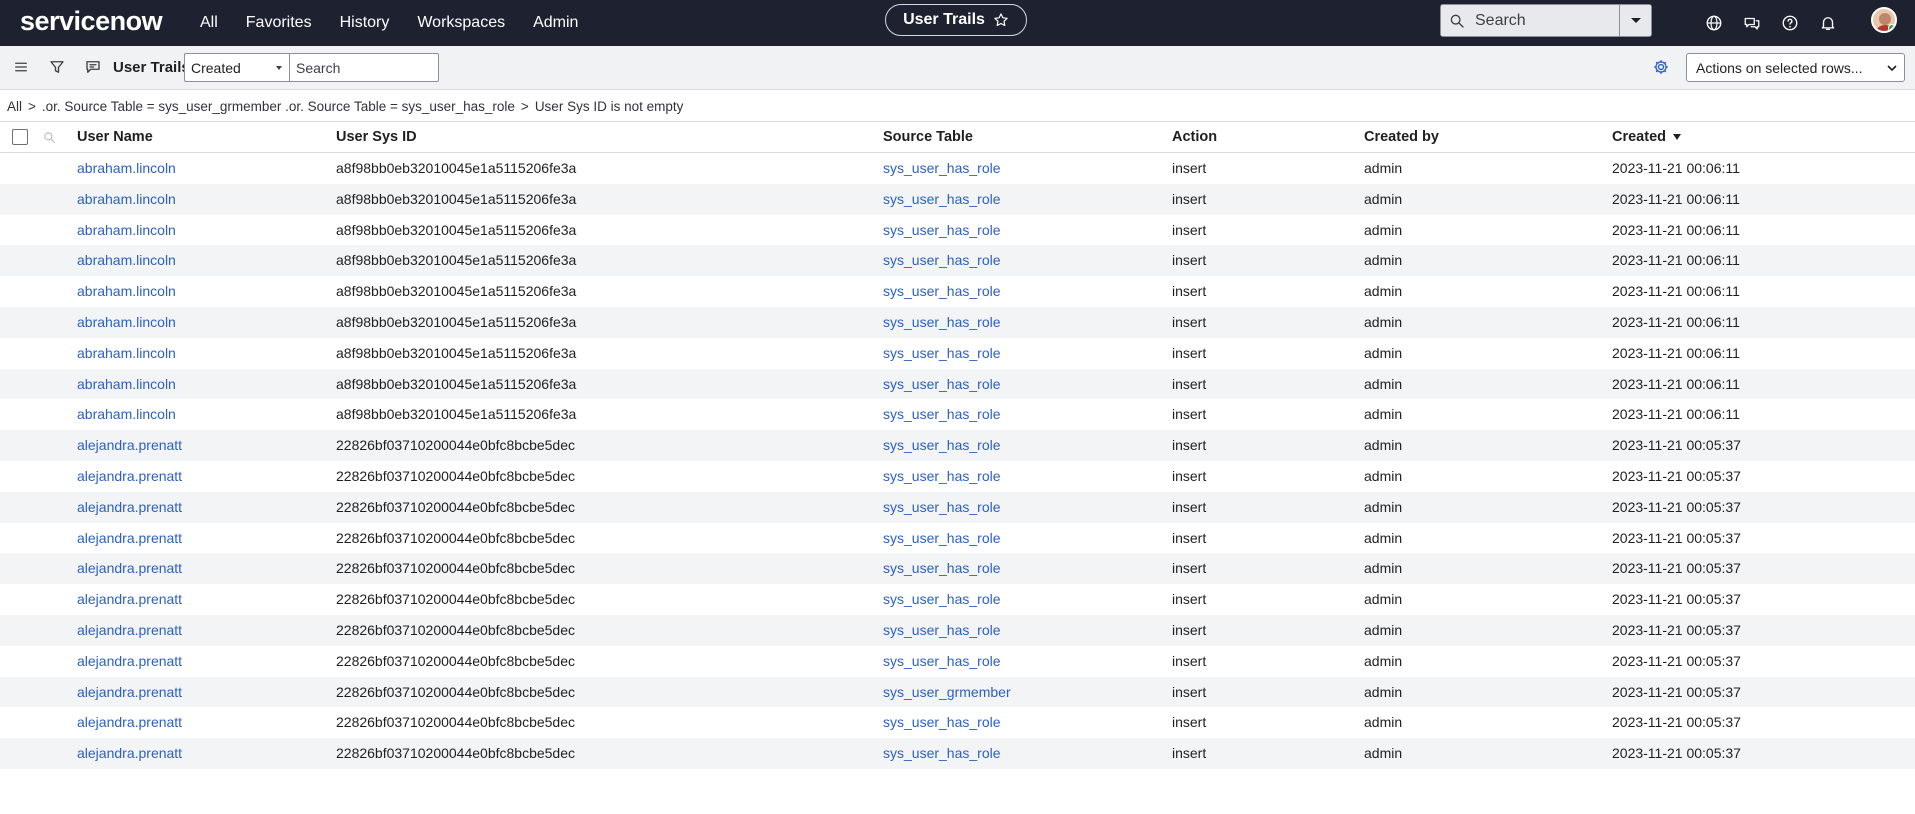 The image size is (1915, 814). What do you see at coordinates (20, 137) in the screenshot?
I see `select-all-checkbox` at bounding box center [20, 137].